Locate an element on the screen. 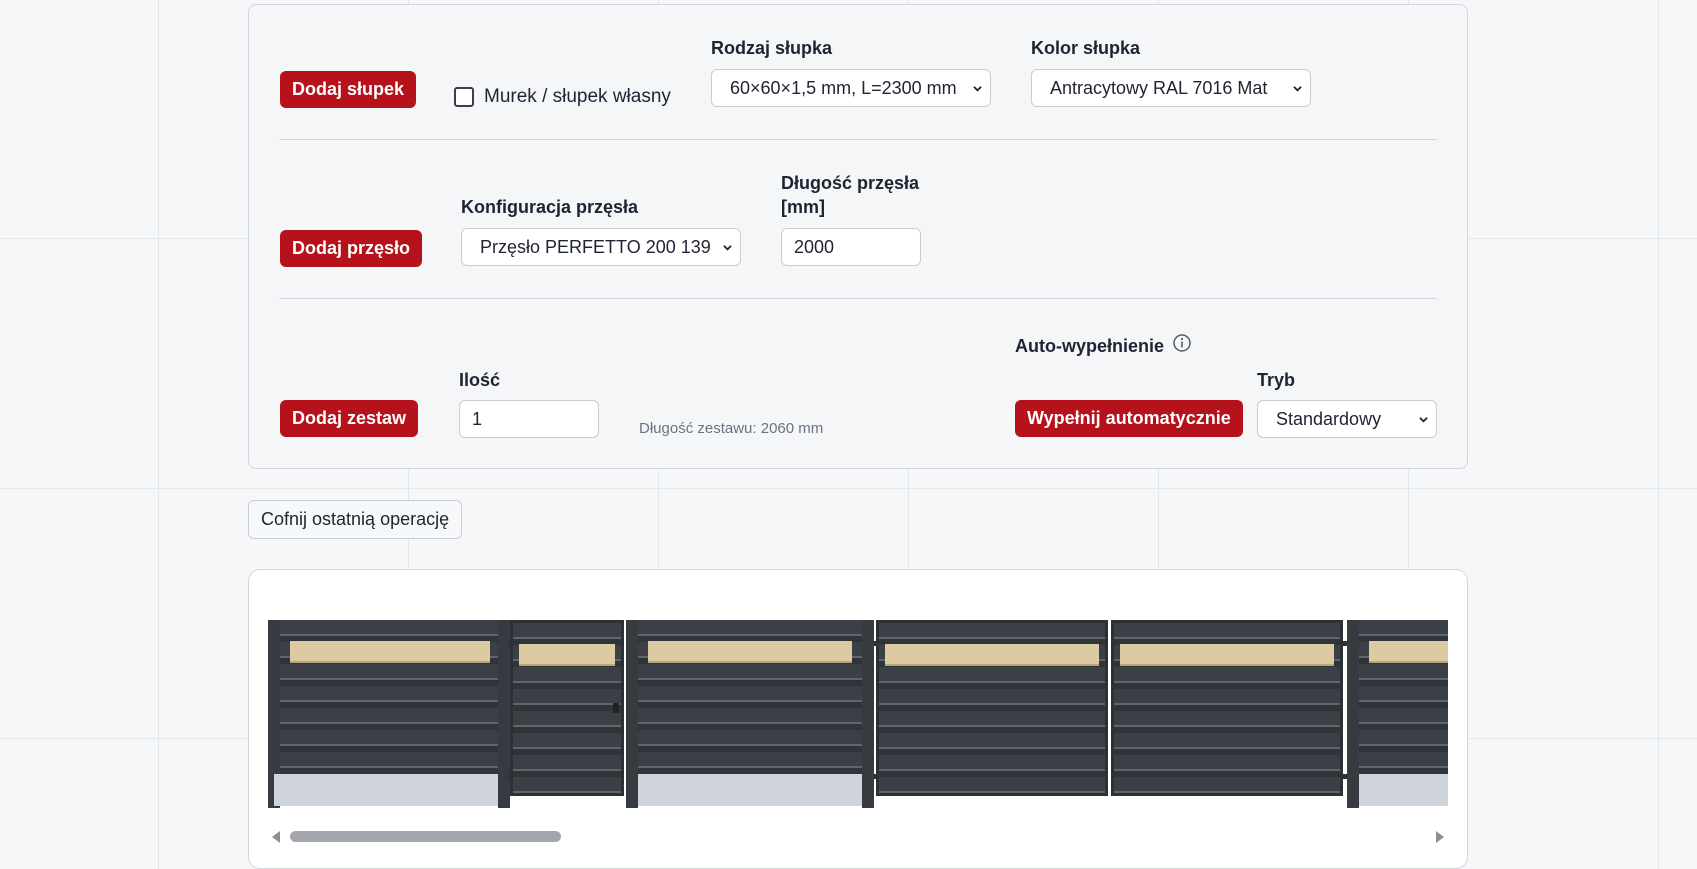  span-length-label-line2: [mm] is located at coordinates (803, 207).